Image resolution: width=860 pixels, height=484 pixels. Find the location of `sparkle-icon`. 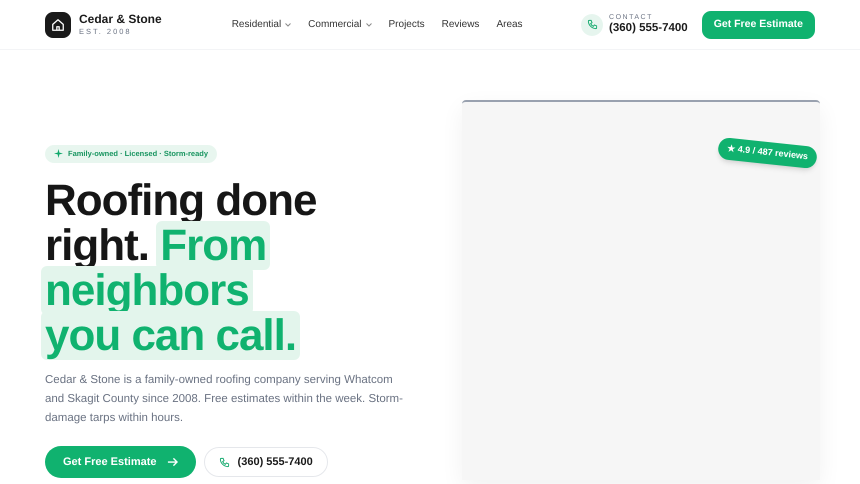

sparkle-icon is located at coordinates (58, 153).